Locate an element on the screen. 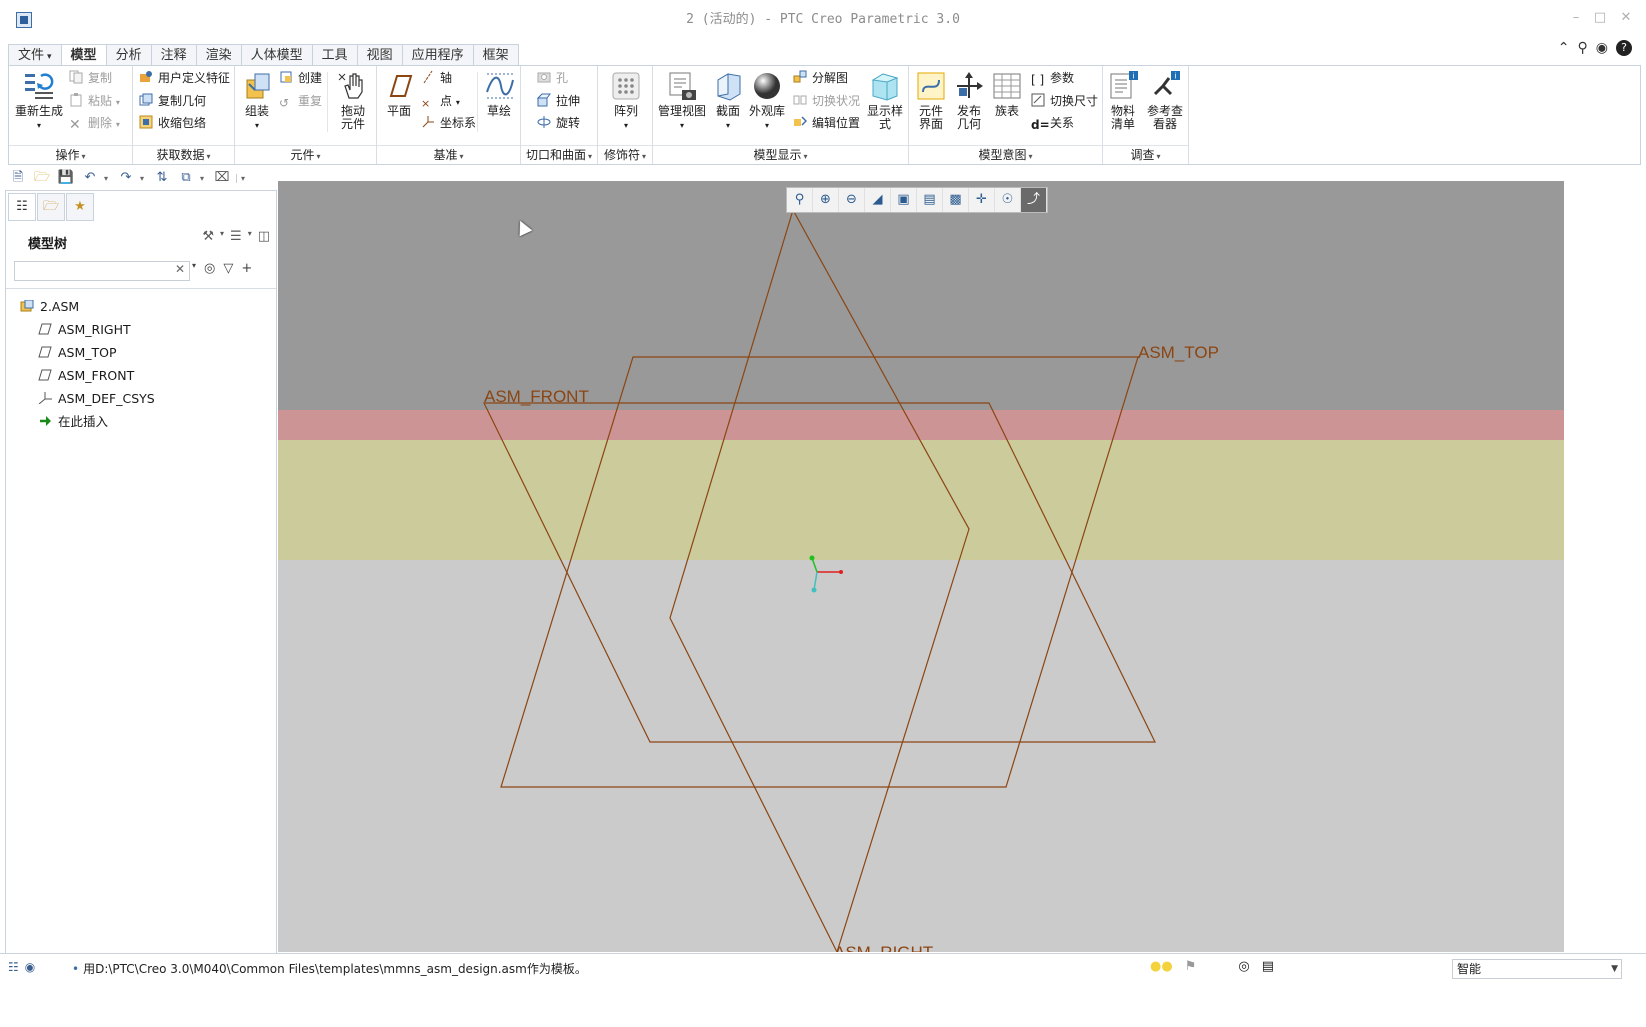 The width and height of the screenshot is (1646, 1027). collapse-ribbon-icon: ⌃ is located at coordinates (1564, 48).